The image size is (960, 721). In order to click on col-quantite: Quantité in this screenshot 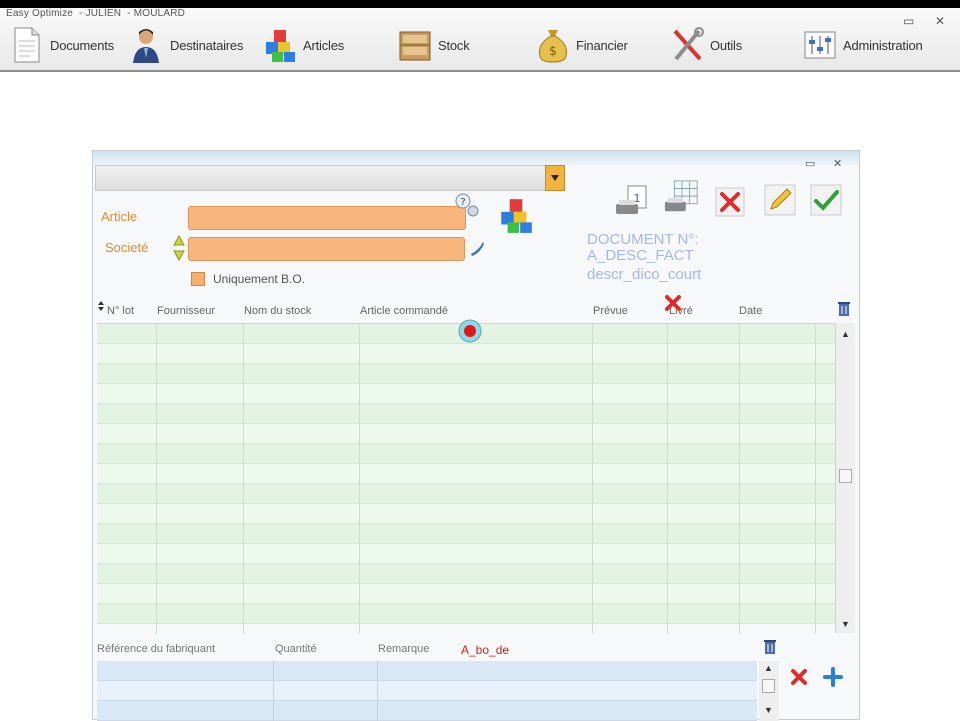, I will do `click(296, 649)`.